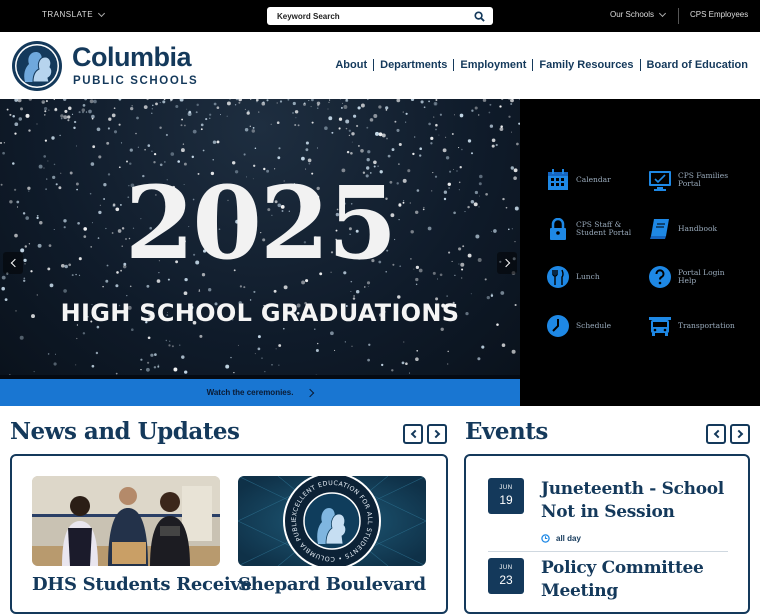 This screenshot has width=760, height=614. I want to click on event-title-line: Policy Committee, so click(622, 568).